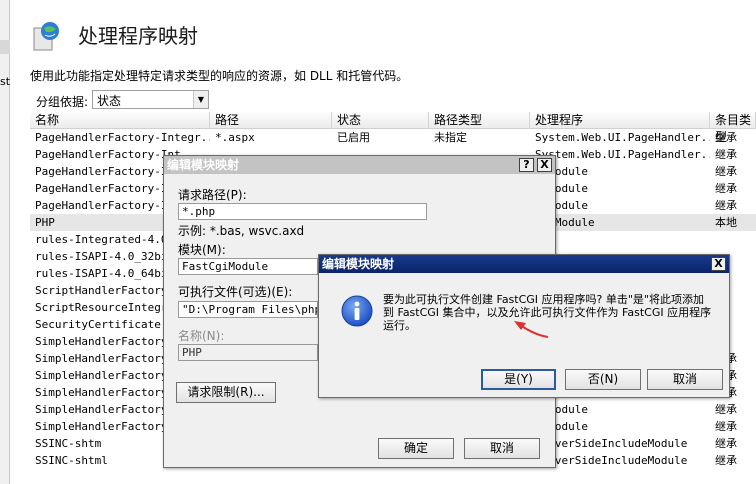 The width and height of the screenshot is (756, 484). Describe the element at coordinates (359, 165) in the screenshot. I see `edit-dialog-title: 编辑模块映射` at that location.